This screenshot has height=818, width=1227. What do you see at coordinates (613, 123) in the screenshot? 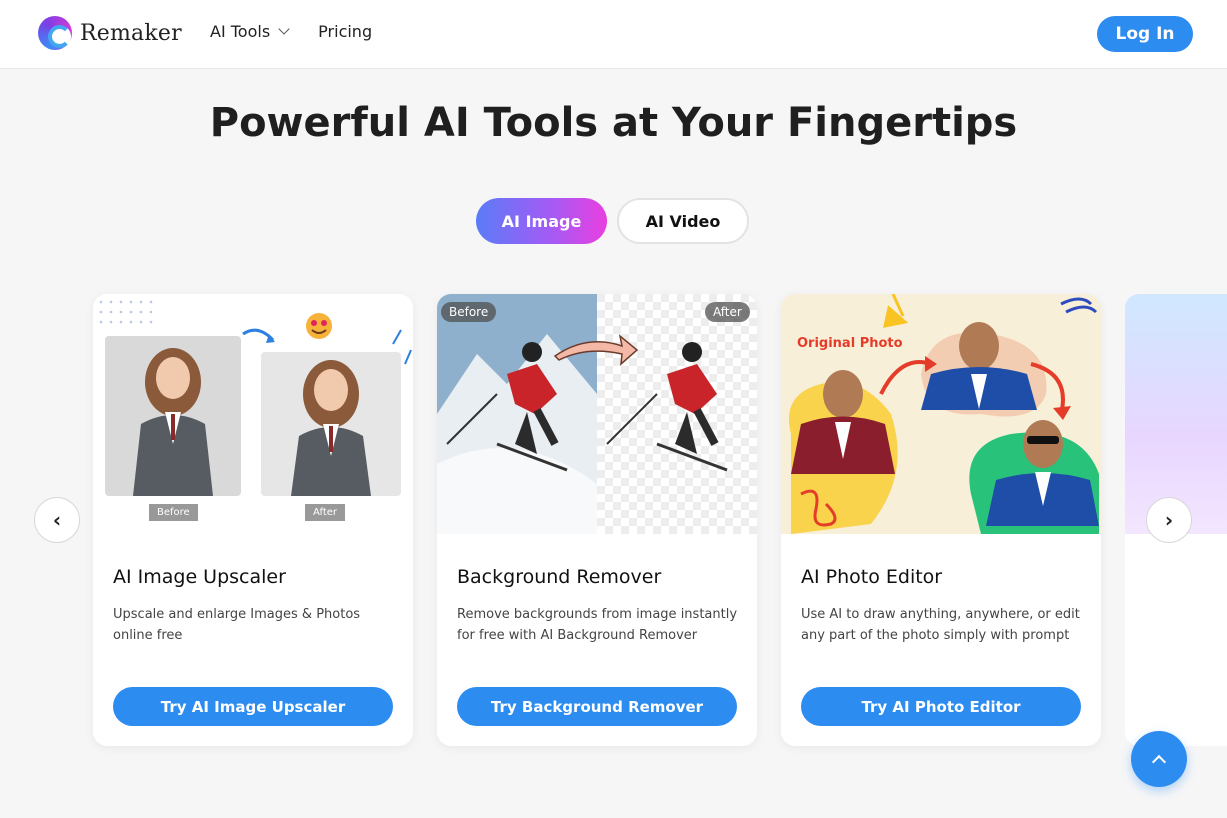
I see `page-title: Powerful AI Tools at Your Fingertips` at bounding box center [613, 123].